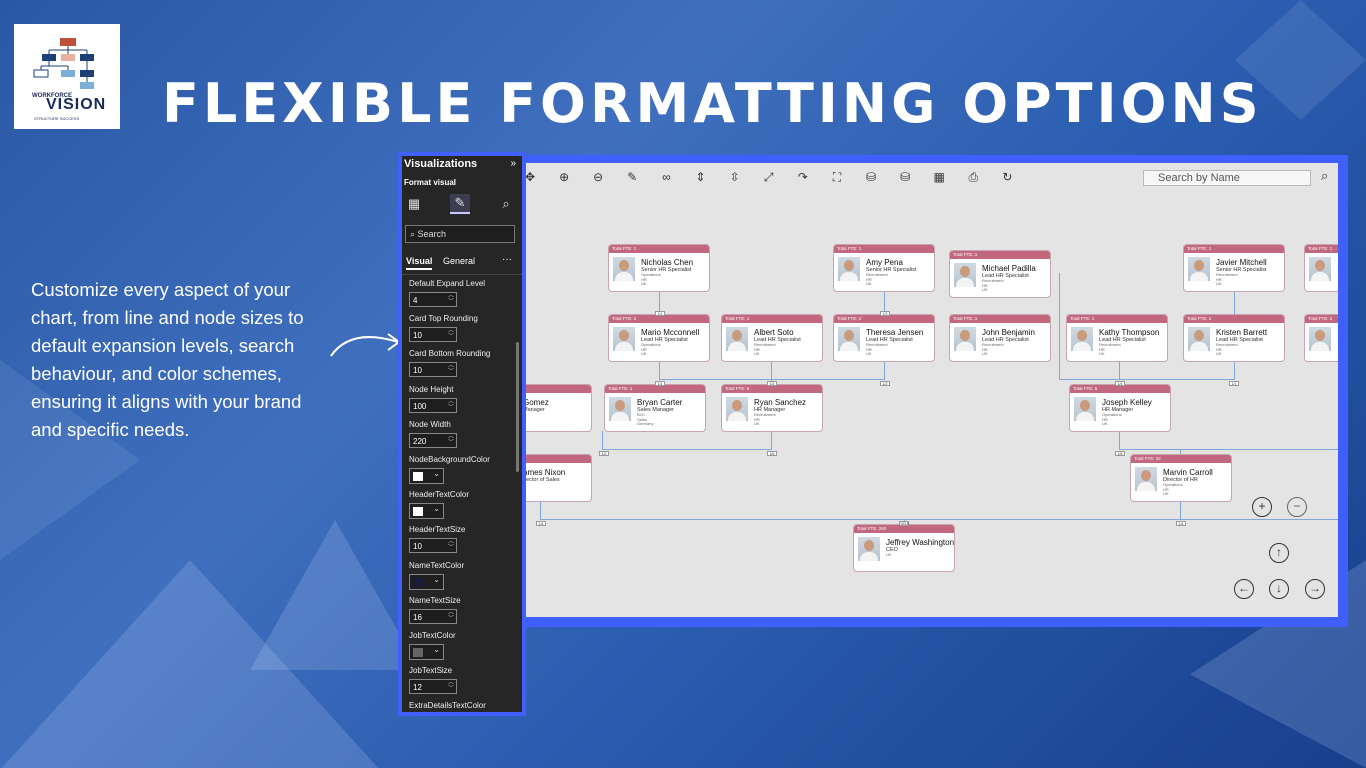  I want to click on setting-nametextsize: NameTextSize 16 ︿ ﹀, so click(461, 610).